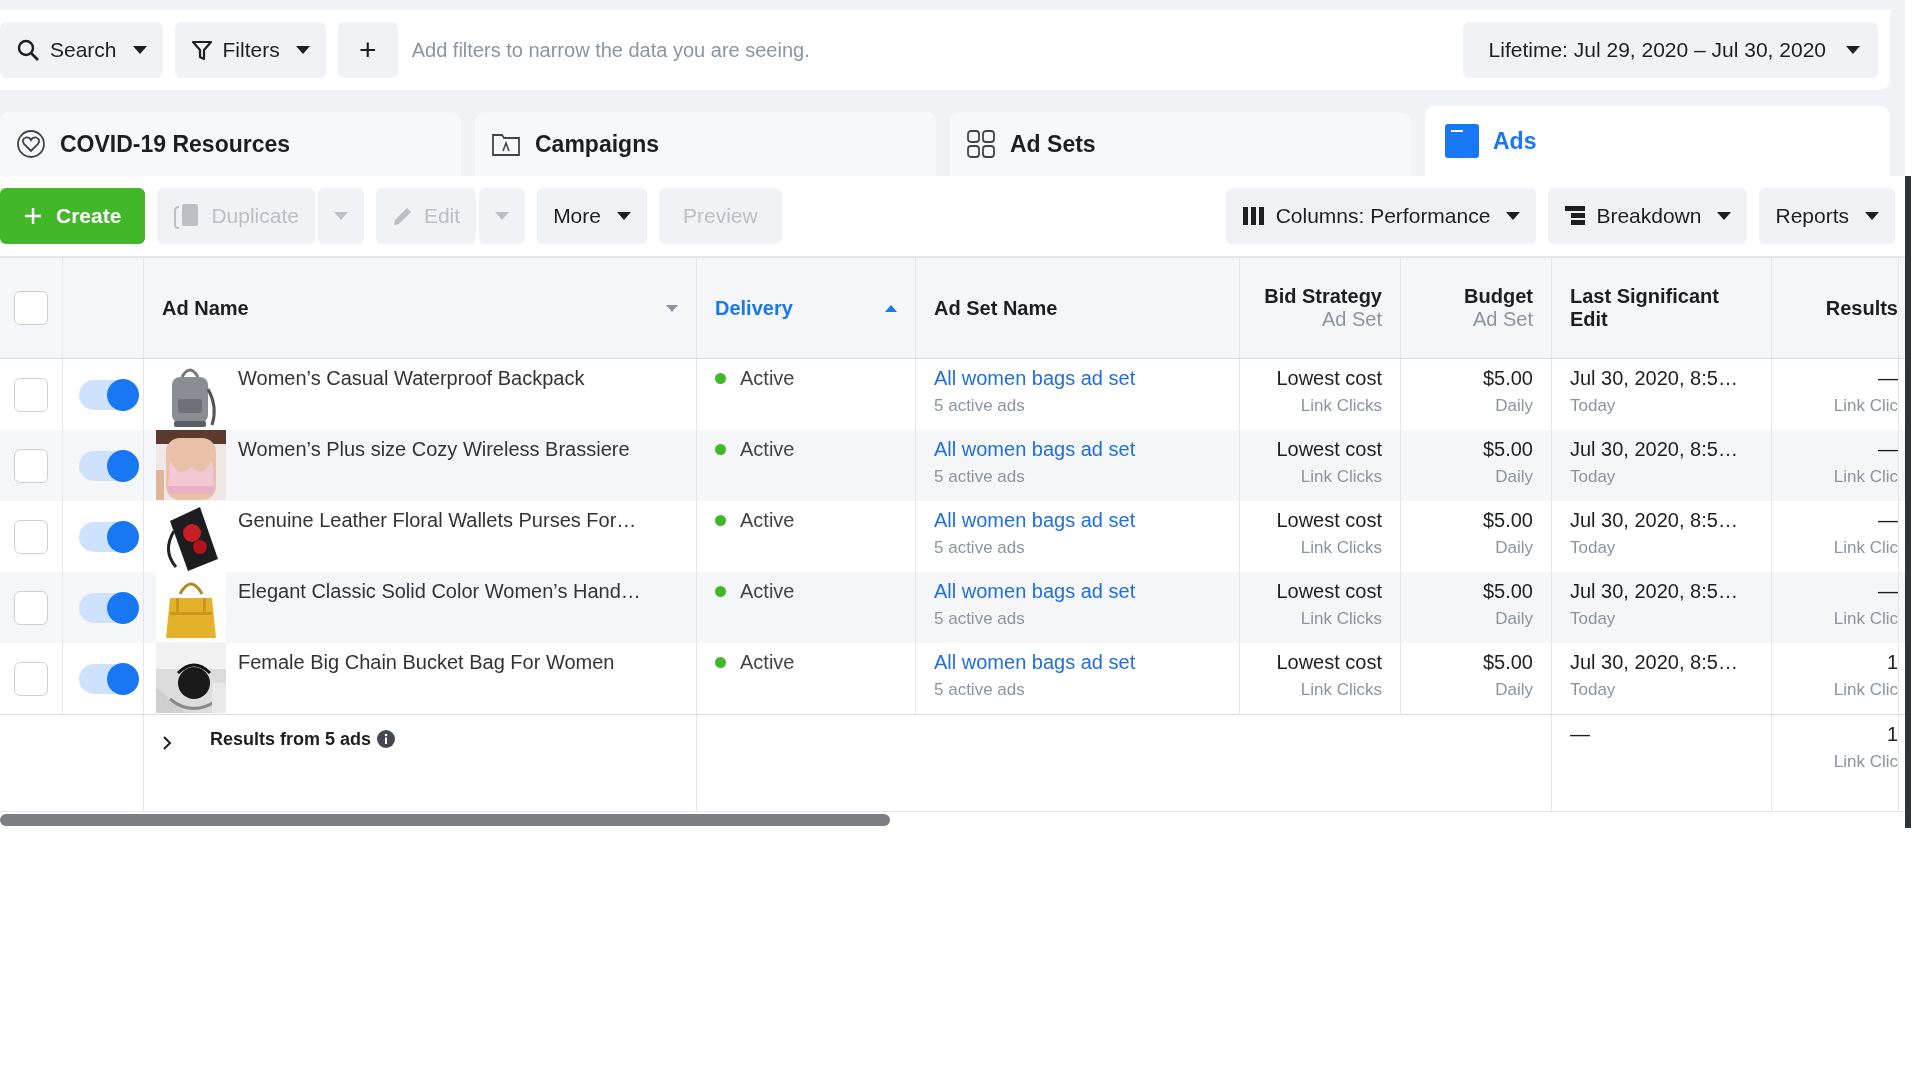 Image resolution: width=1920 pixels, height=1080 pixels. What do you see at coordinates (1648, 216) in the screenshot?
I see `breakdown-button: Breakdown` at bounding box center [1648, 216].